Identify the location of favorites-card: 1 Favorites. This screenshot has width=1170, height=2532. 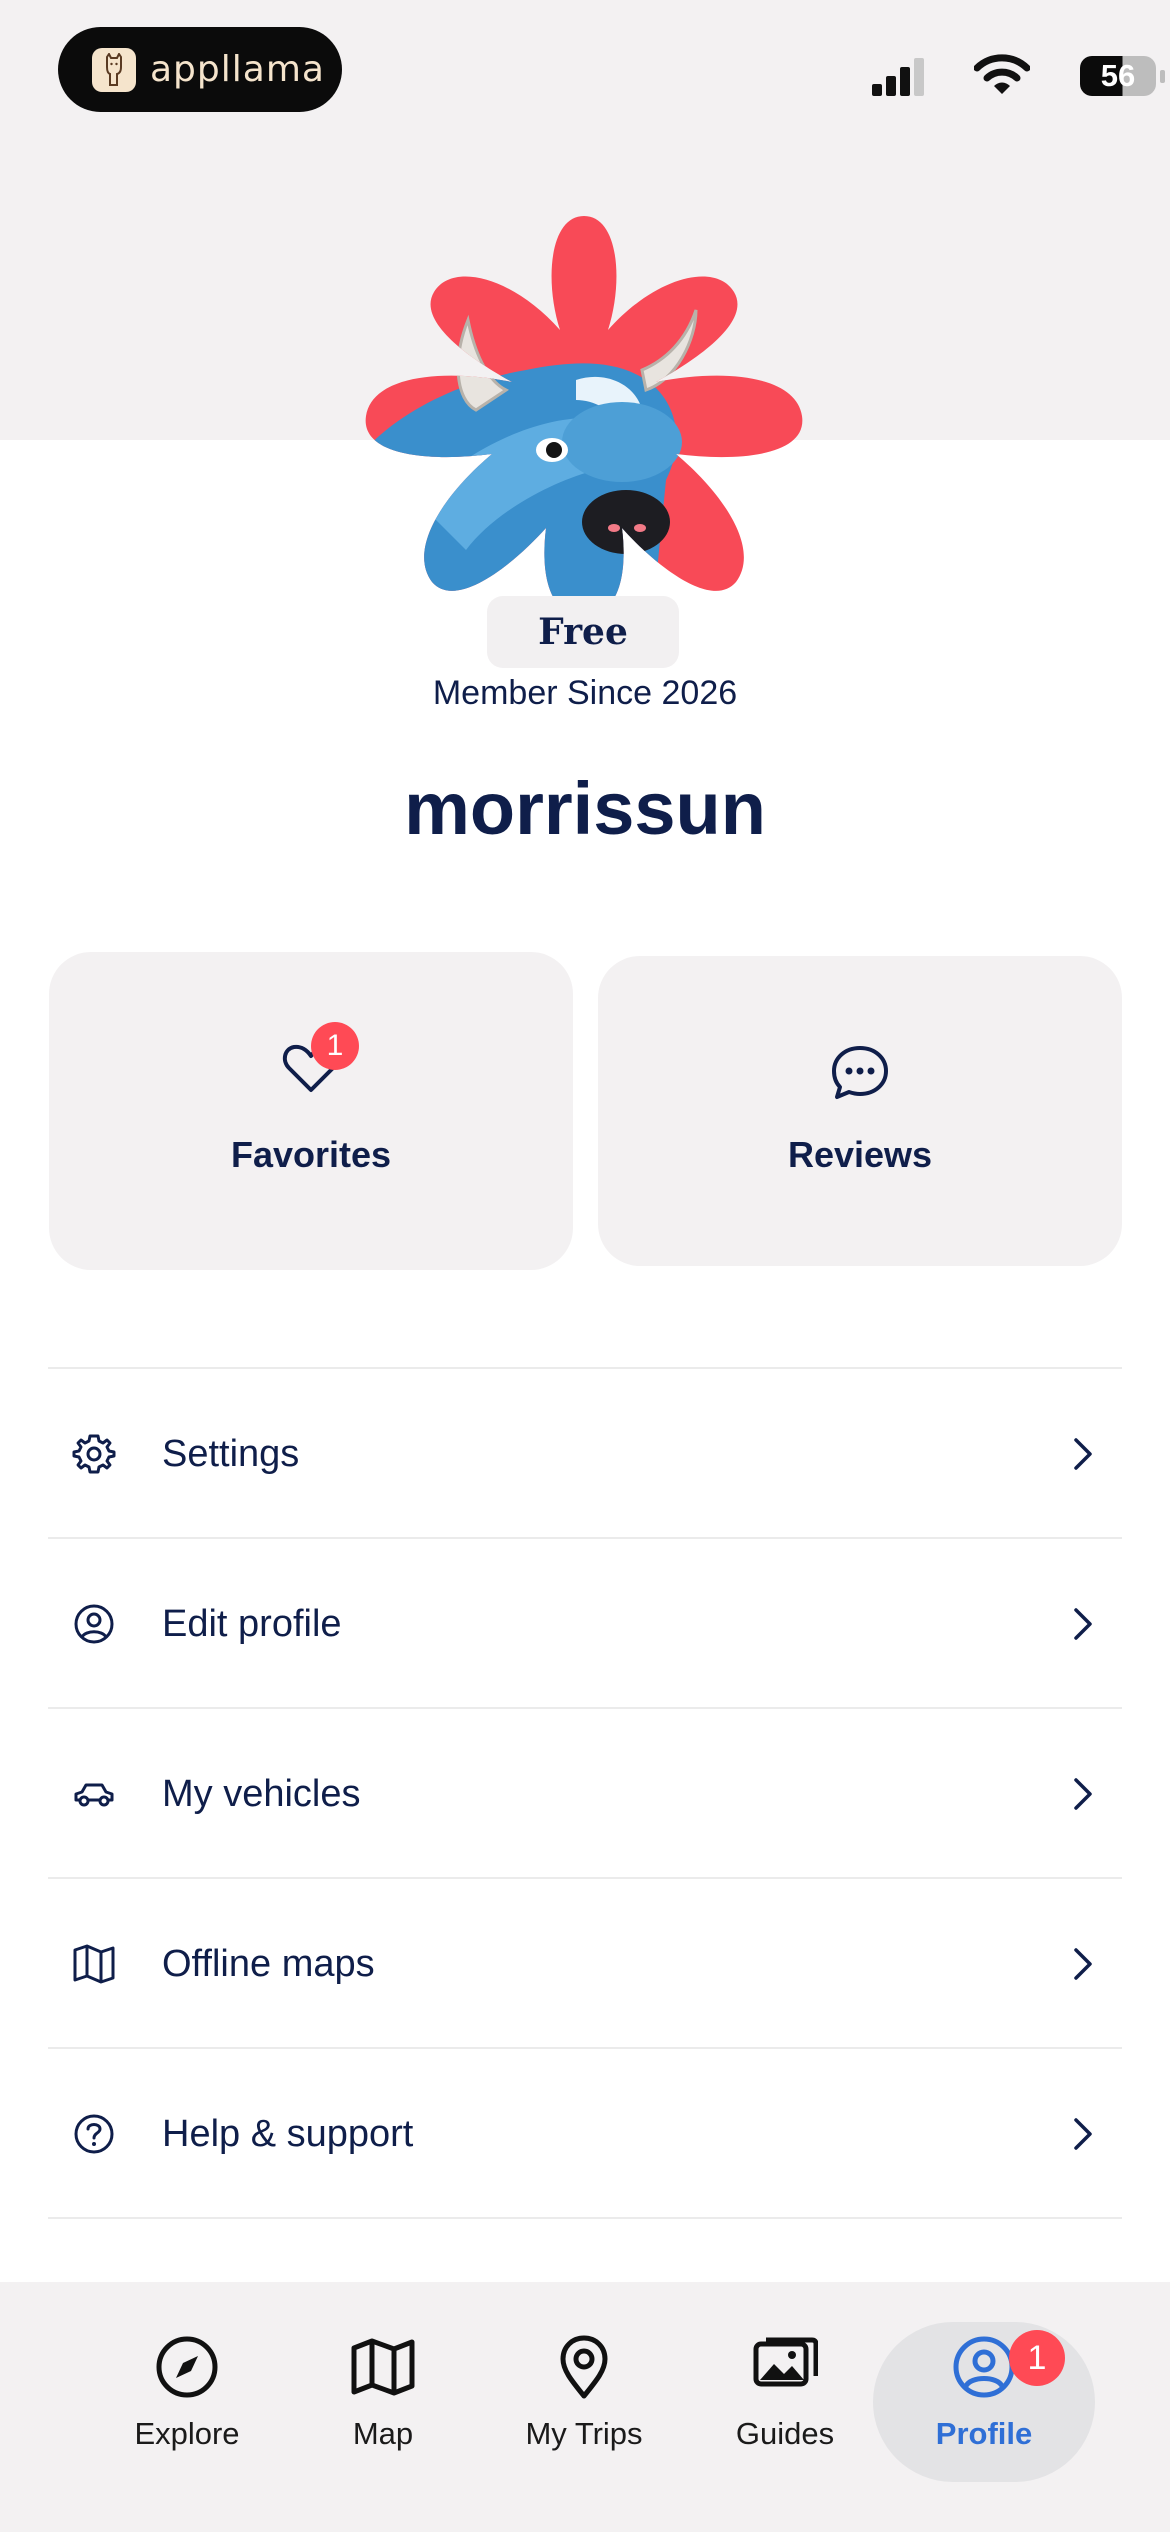
(311, 1111).